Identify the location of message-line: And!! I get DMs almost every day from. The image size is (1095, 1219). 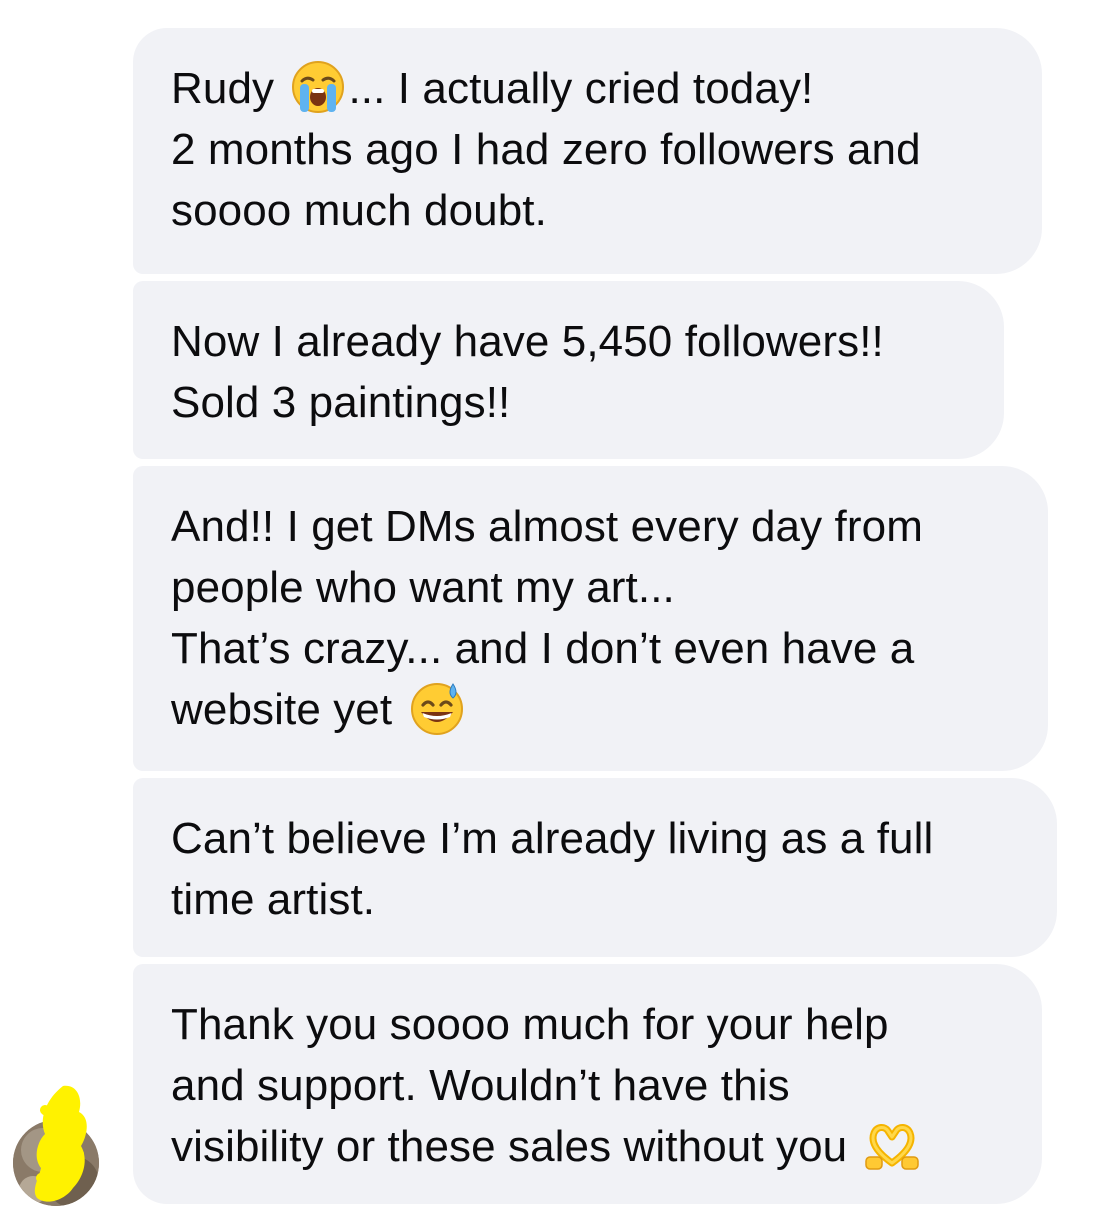
(547, 526).